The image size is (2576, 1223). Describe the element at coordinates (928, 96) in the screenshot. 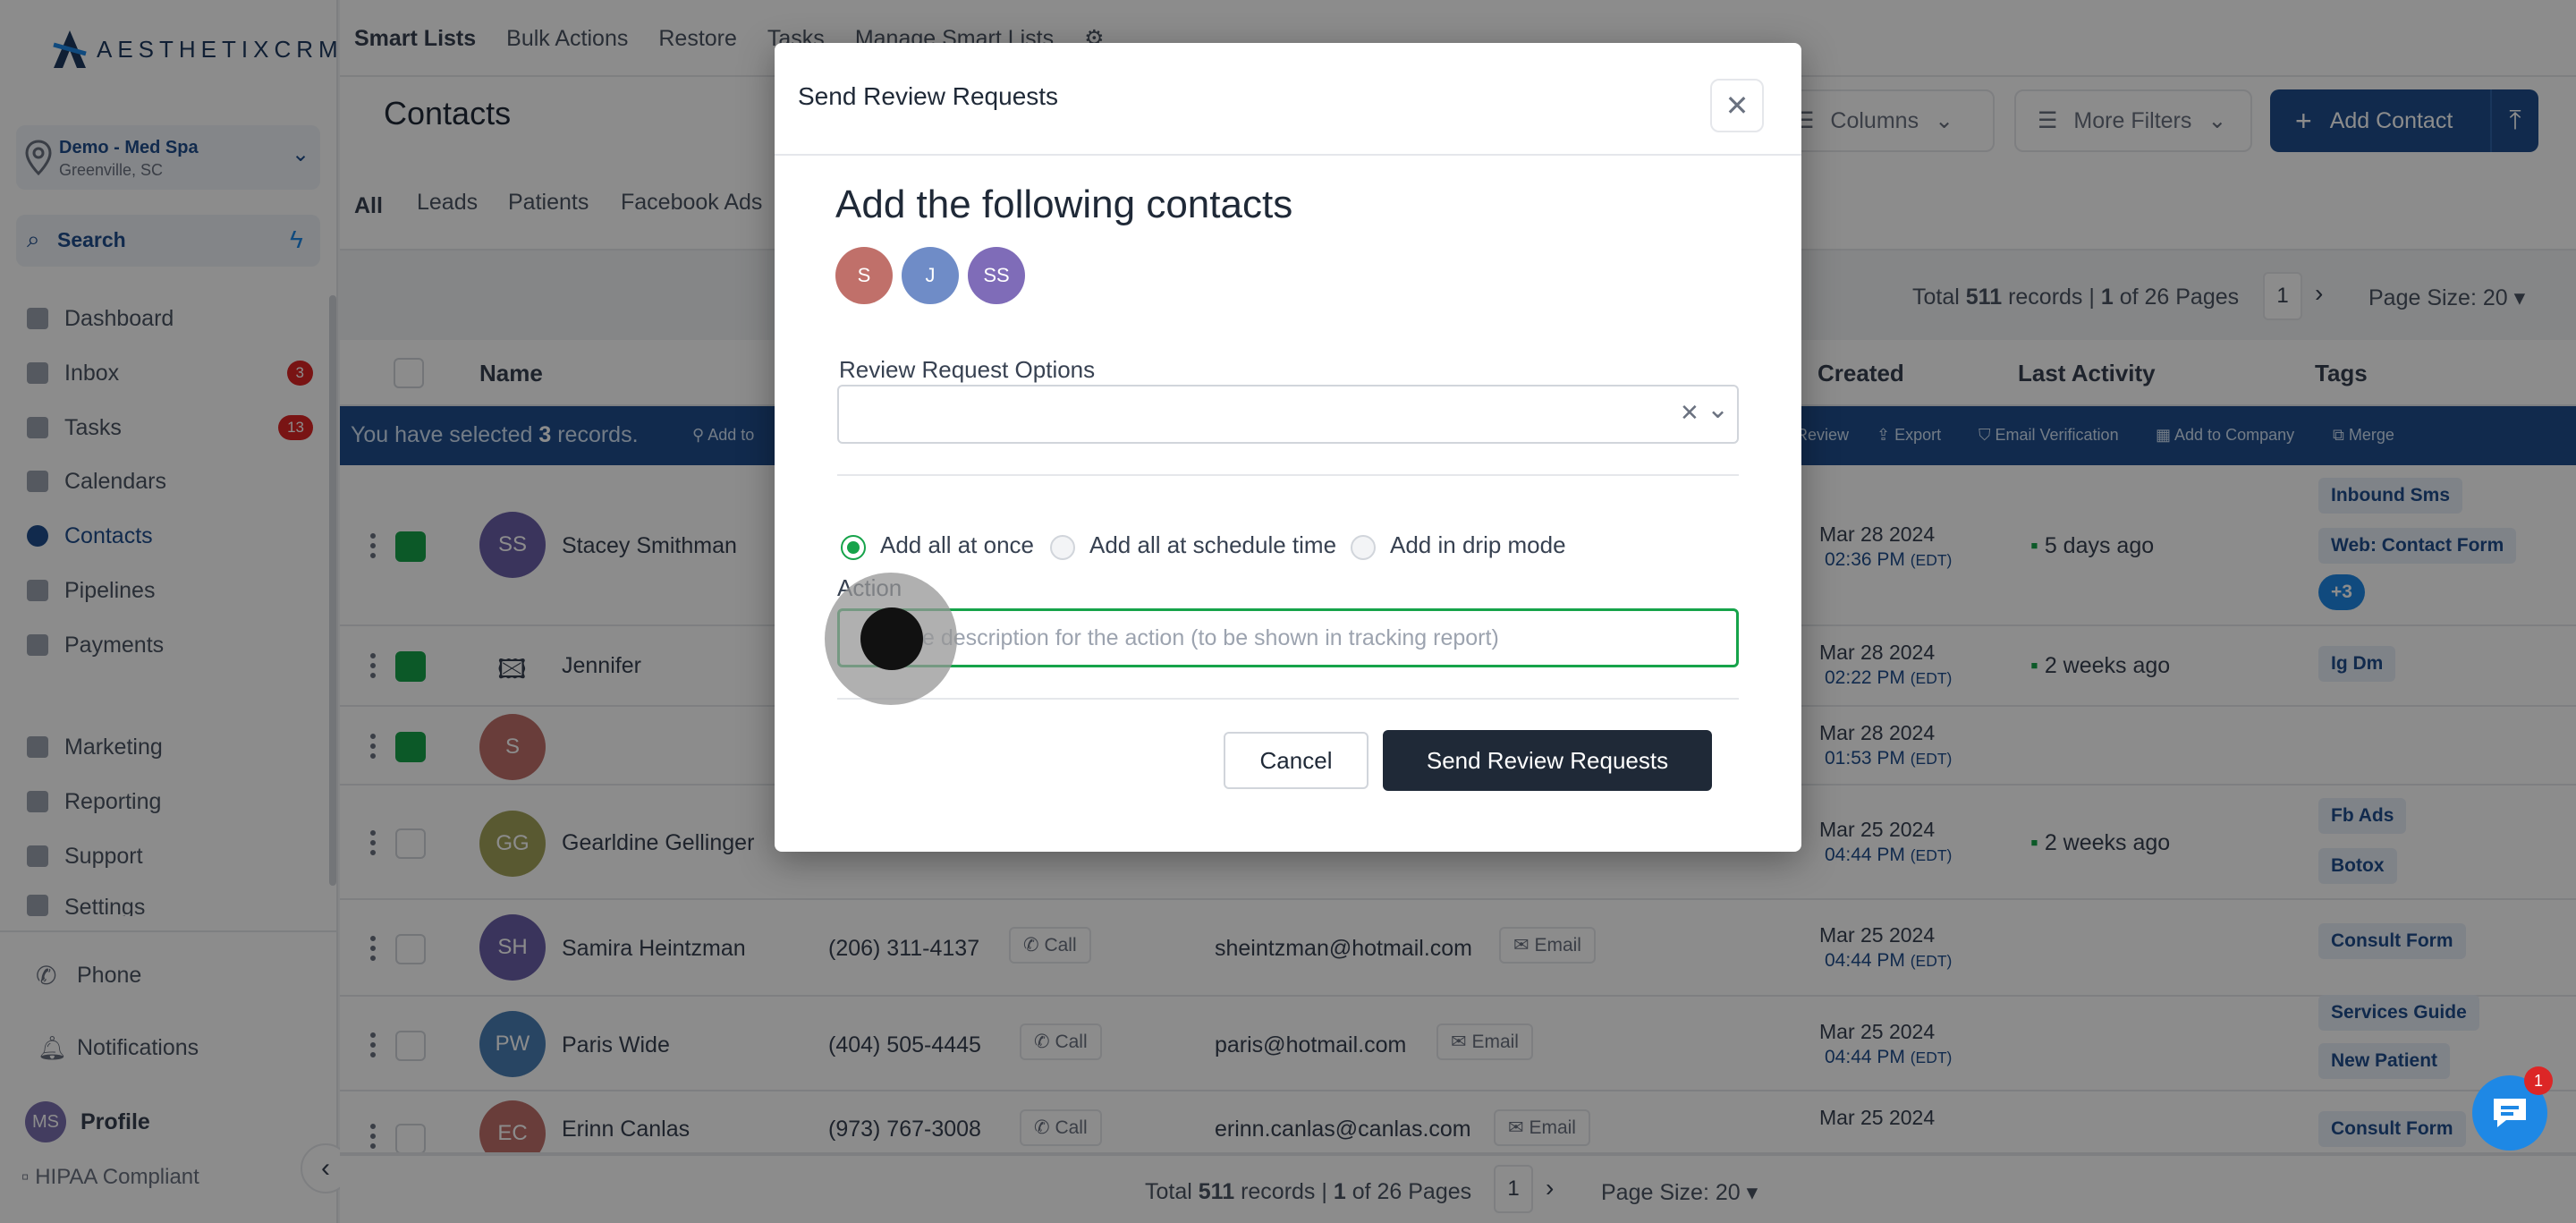

I see `modal-title: Send Review Requests` at that location.